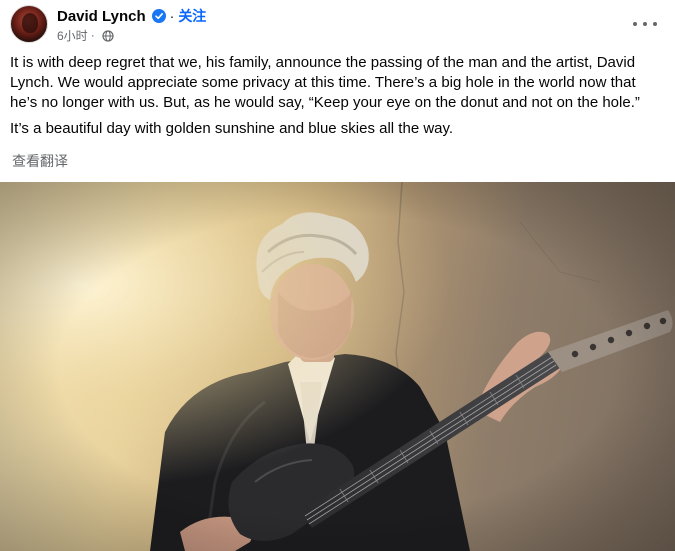  Describe the element at coordinates (101, 16) in the screenshot. I see `author-name: David Lynch` at that location.